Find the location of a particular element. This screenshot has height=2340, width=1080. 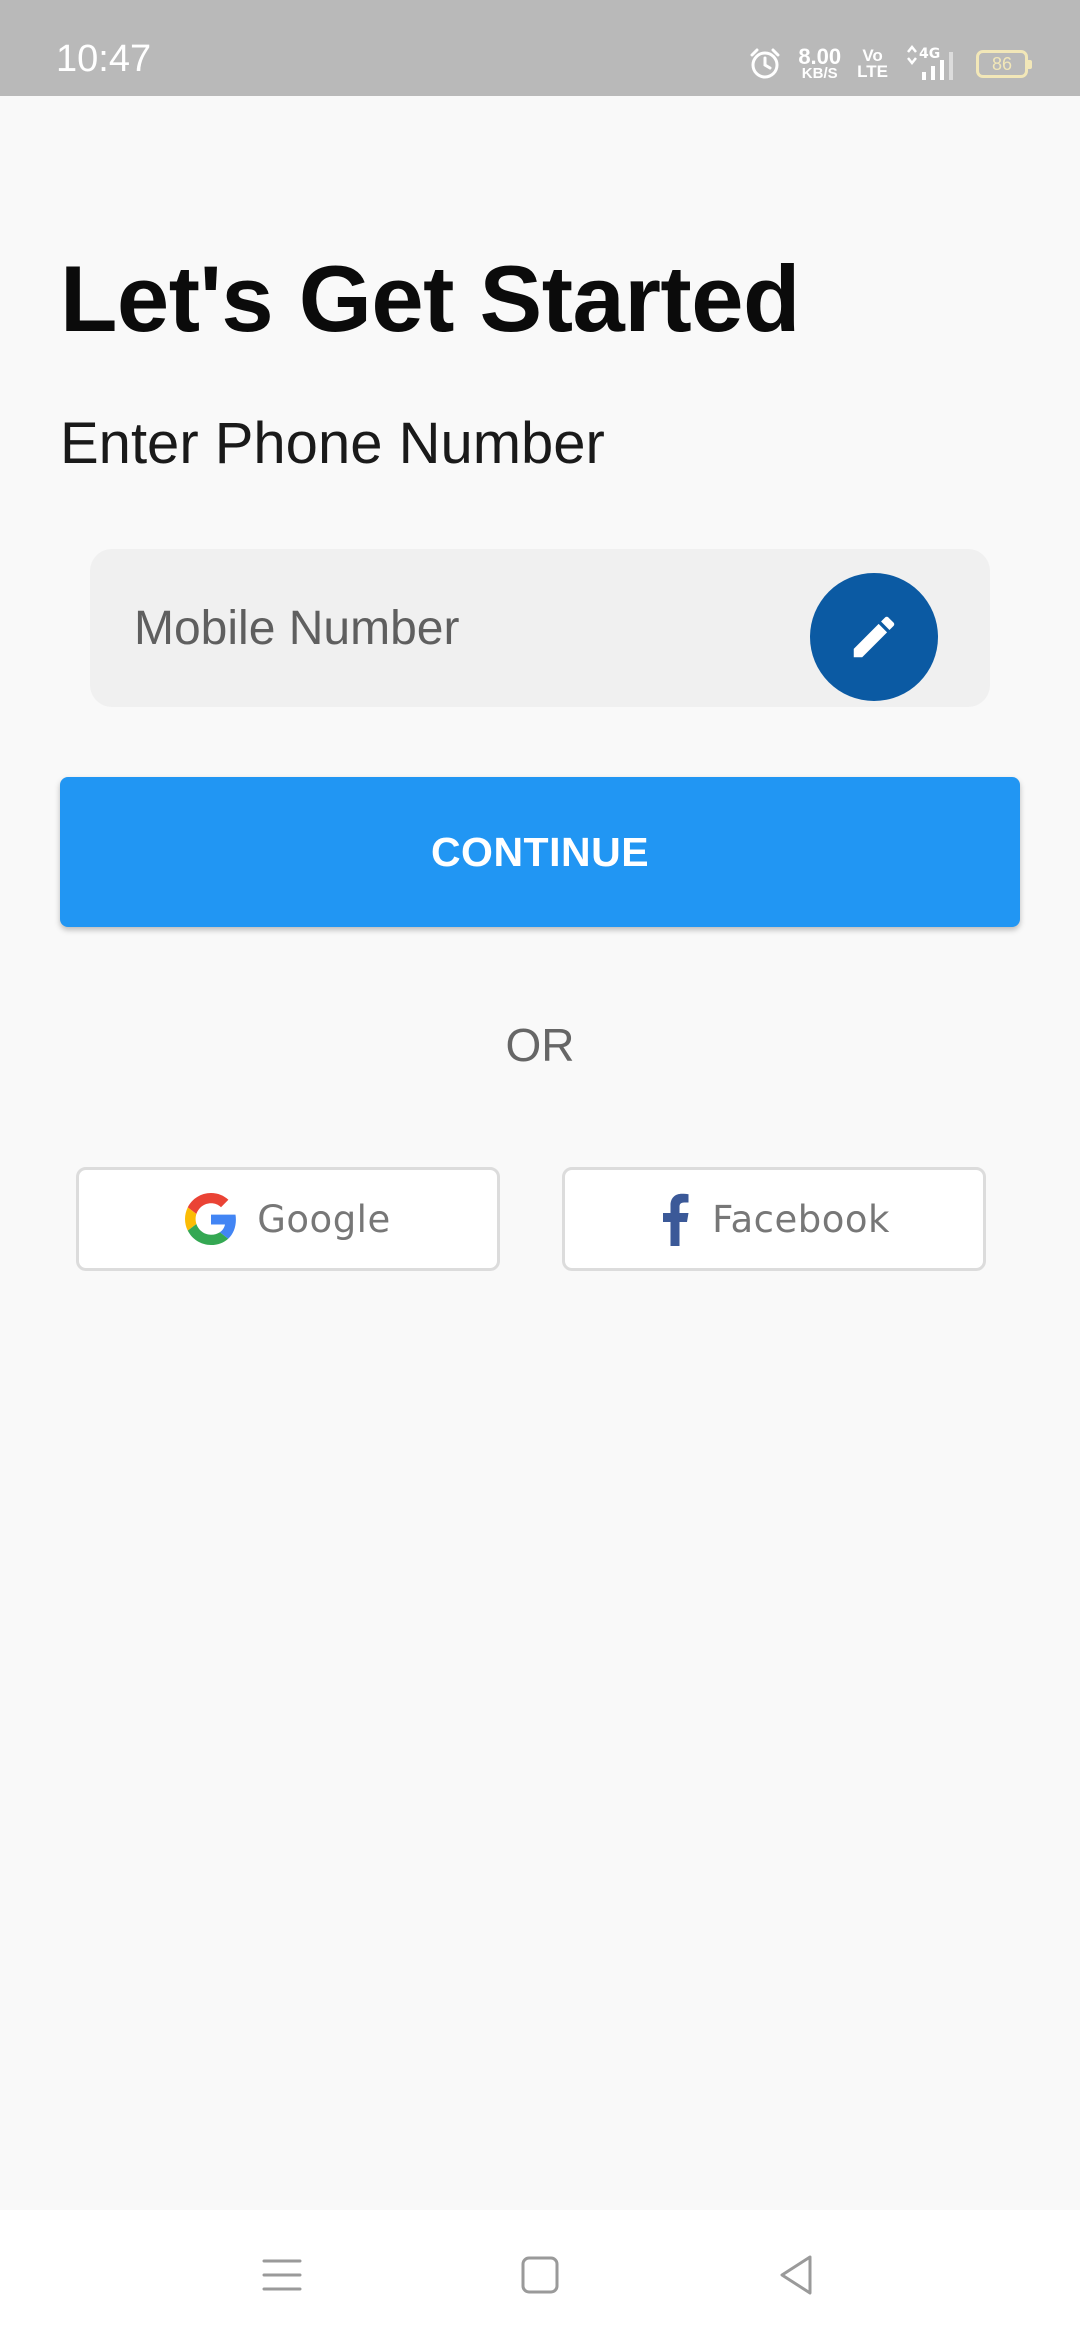

system-nav-bar is located at coordinates (540, 2275).